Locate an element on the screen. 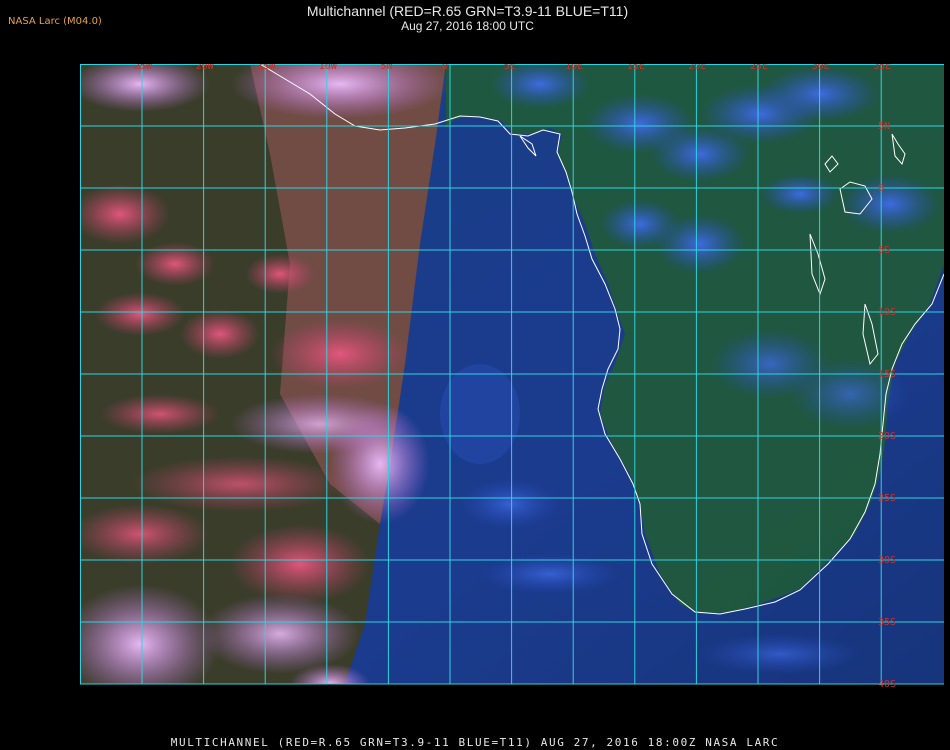 This screenshot has width=950, height=750. longitude-label: 35E is located at coordinates (882, 68).